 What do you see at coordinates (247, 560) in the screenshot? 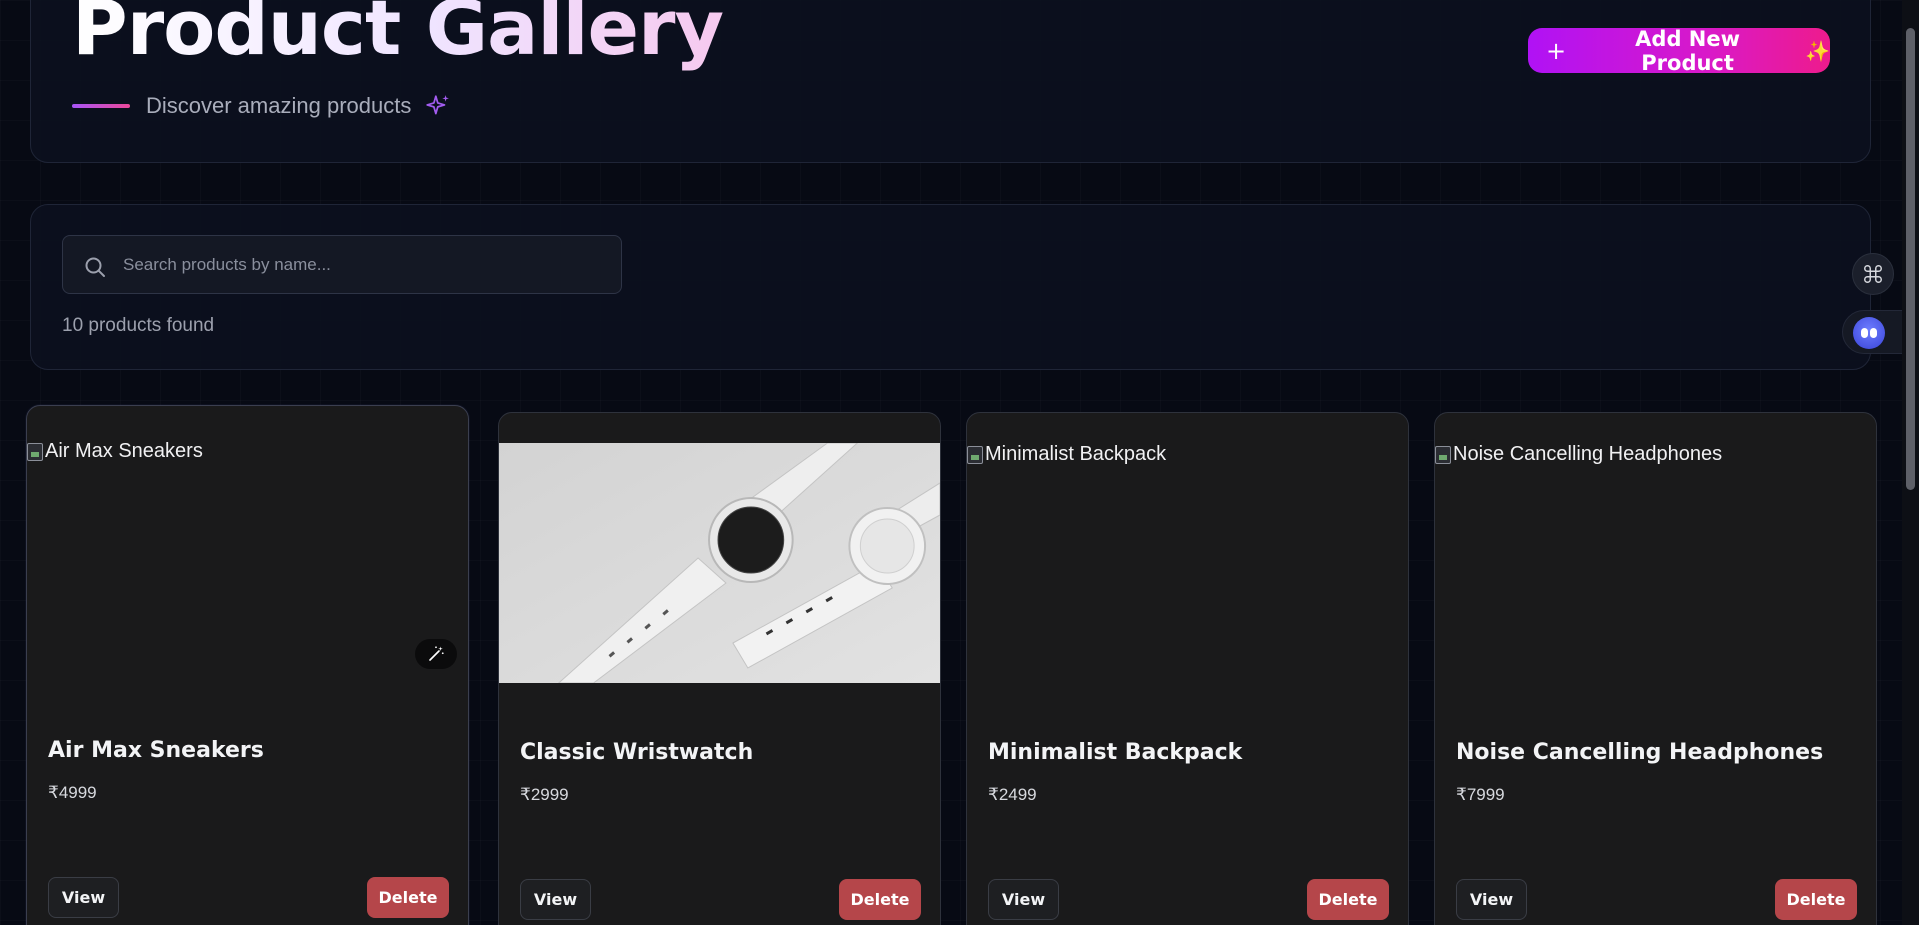
I see `product-image: Air Max Sneakers` at bounding box center [247, 560].